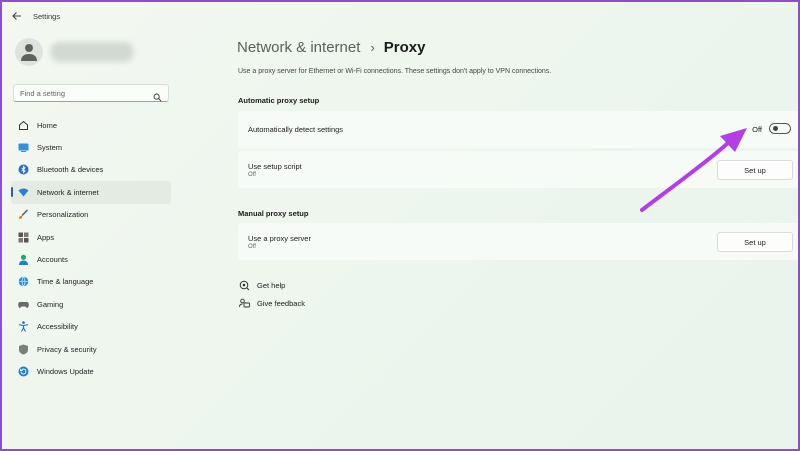 This screenshot has width=800, height=451. What do you see at coordinates (91, 125) in the screenshot?
I see `sidebar-item-home: Home` at bounding box center [91, 125].